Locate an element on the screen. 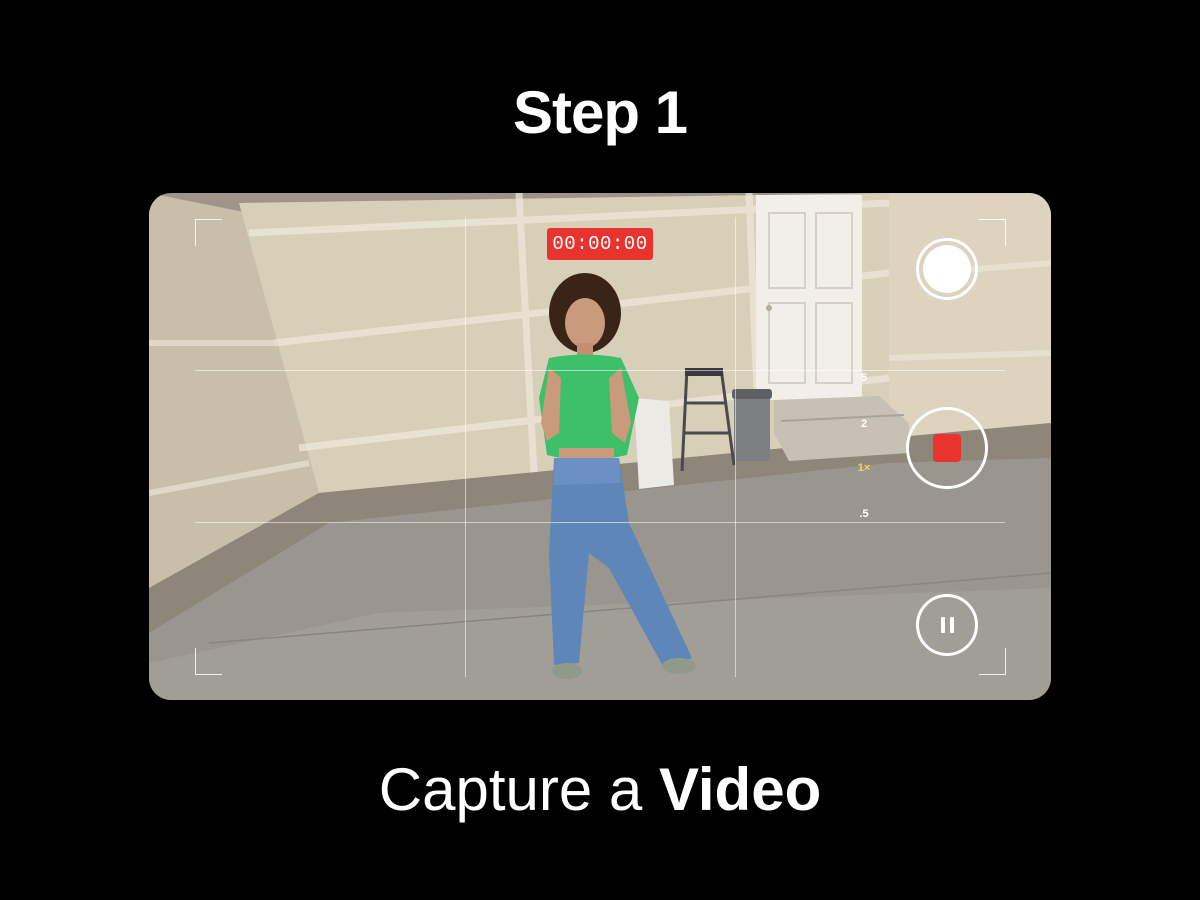 Image resolution: width=1200 pixels, height=900 pixels. record-stop-button is located at coordinates (947, 448).